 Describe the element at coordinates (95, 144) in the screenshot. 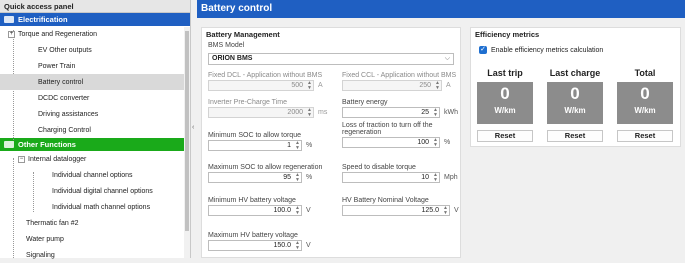

I see `group-other-functions: Other Functions` at that location.